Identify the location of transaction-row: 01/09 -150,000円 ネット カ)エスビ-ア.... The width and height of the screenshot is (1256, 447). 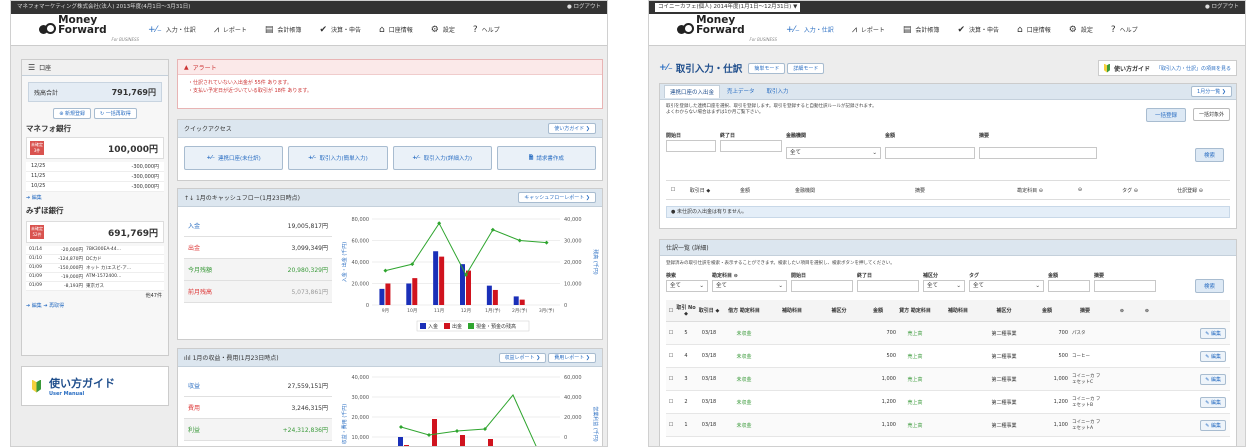
(95, 268).